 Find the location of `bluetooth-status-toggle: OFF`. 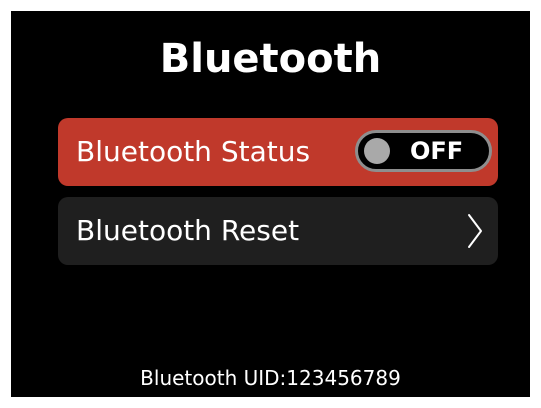

bluetooth-status-toggle: OFF is located at coordinates (423, 151).